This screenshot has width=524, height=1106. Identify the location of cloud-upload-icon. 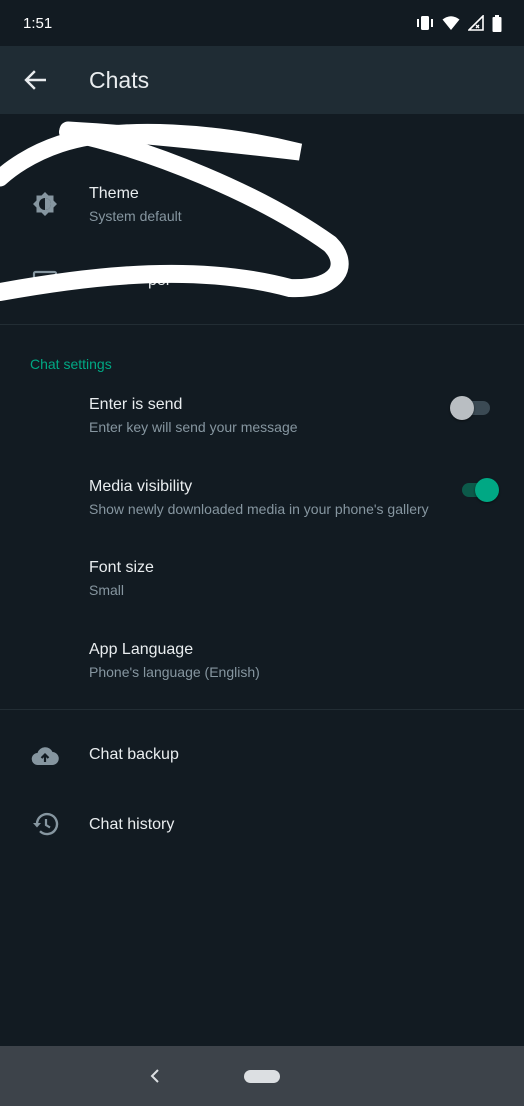
(45, 756).